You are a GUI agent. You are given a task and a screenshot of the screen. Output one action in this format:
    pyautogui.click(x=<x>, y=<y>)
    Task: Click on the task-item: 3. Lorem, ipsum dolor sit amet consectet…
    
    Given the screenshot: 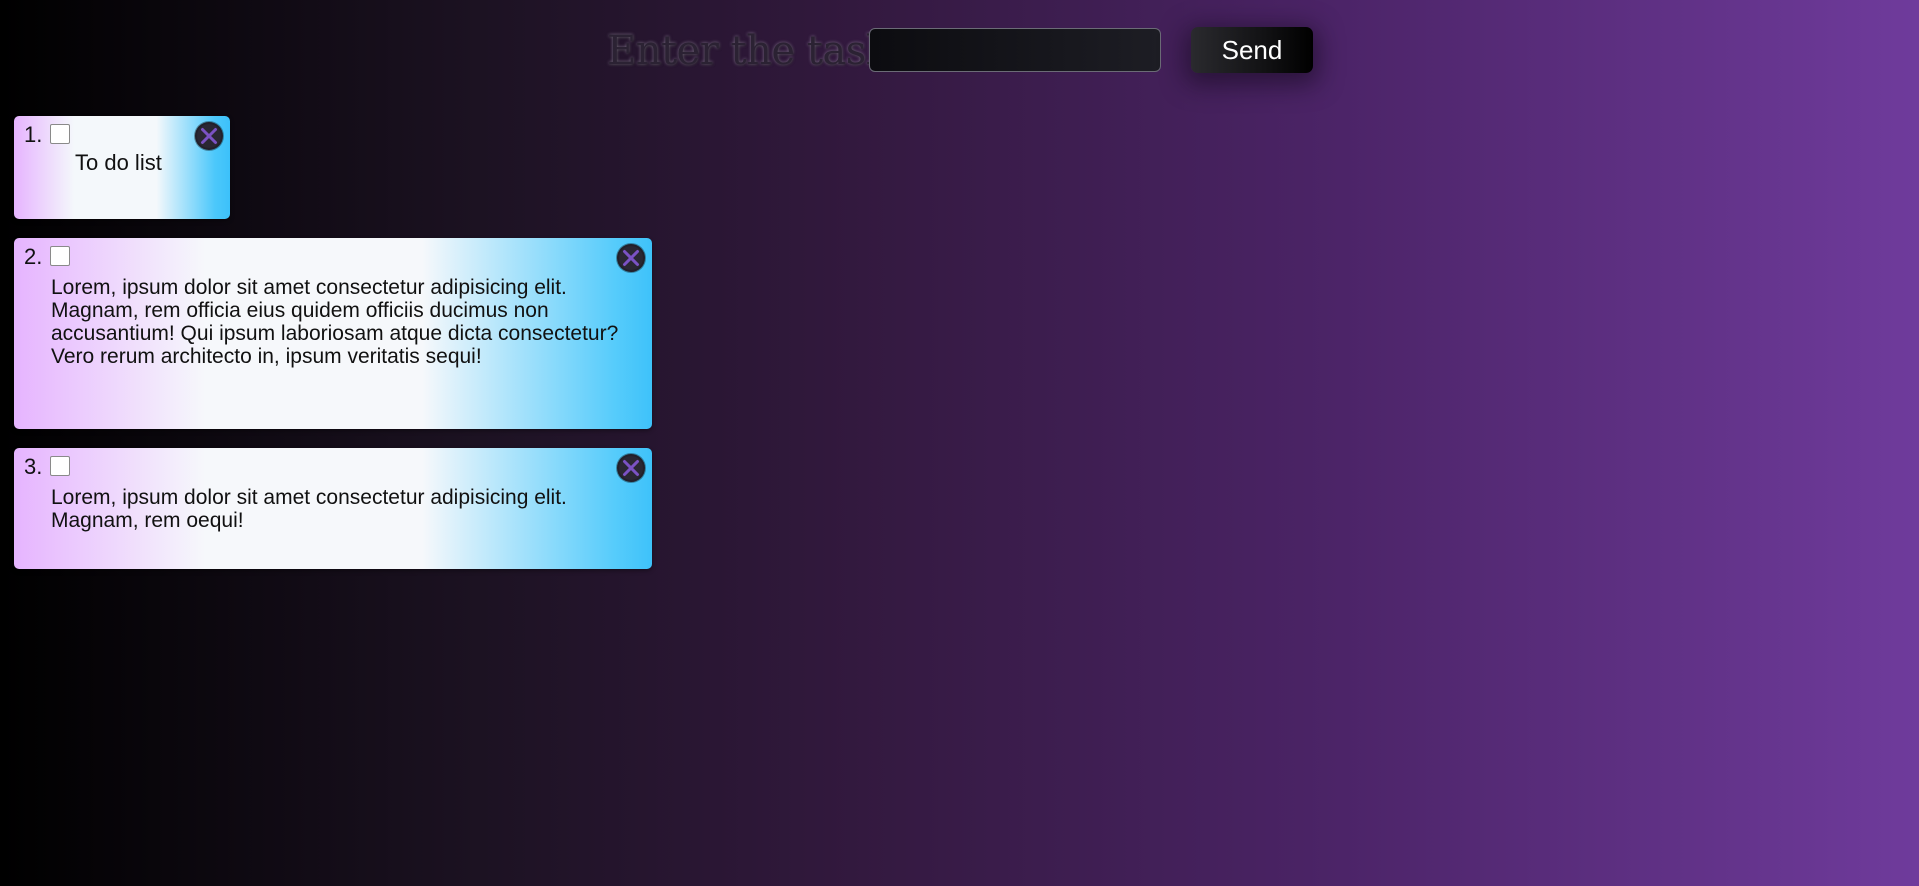 What is the action you would take?
    pyautogui.click(x=333, y=508)
    